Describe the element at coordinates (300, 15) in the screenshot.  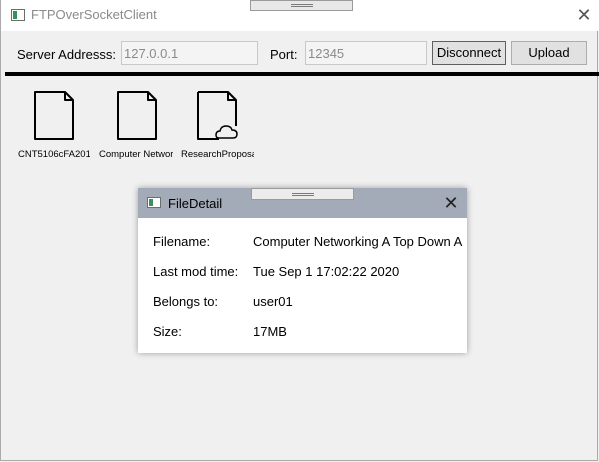
I see `title-bar: FTPOverSocketClient ✕` at that location.